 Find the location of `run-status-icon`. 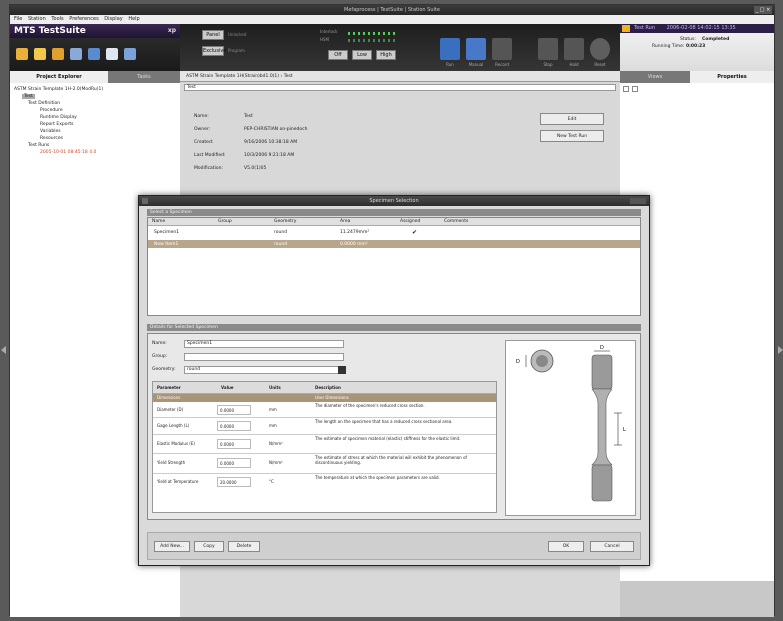

run-status-icon is located at coordinates (626, 28).